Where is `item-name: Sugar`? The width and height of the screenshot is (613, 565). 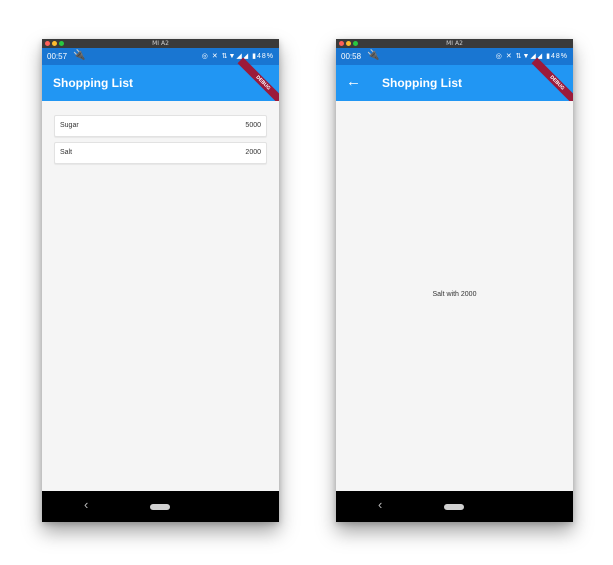
item-name: Sugar is located at coordinates (69, 125).